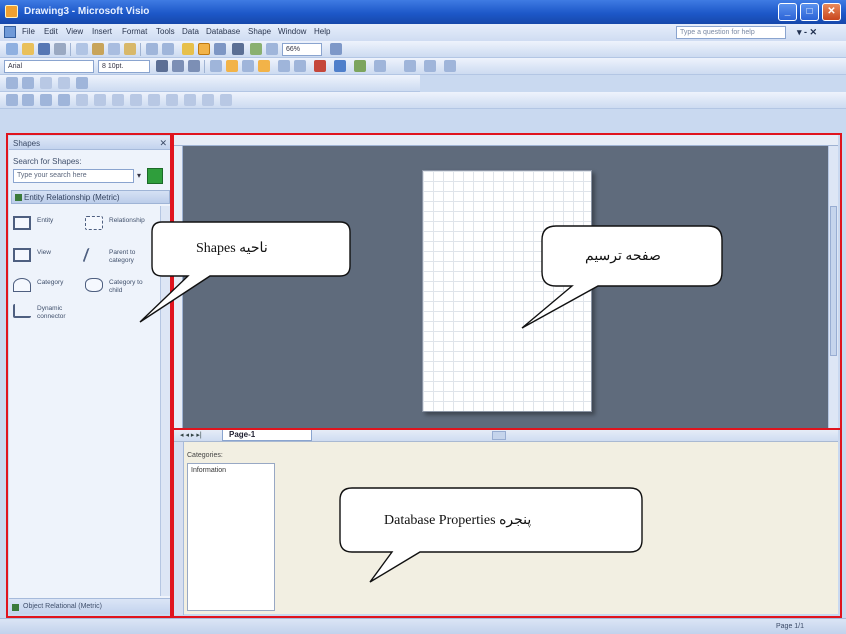 The width and height of the screenshot is (846, 634). What do you see at coordinates (264, 66) in the screenshot?
I see `justify-icon` at bounding box center [264, 66].